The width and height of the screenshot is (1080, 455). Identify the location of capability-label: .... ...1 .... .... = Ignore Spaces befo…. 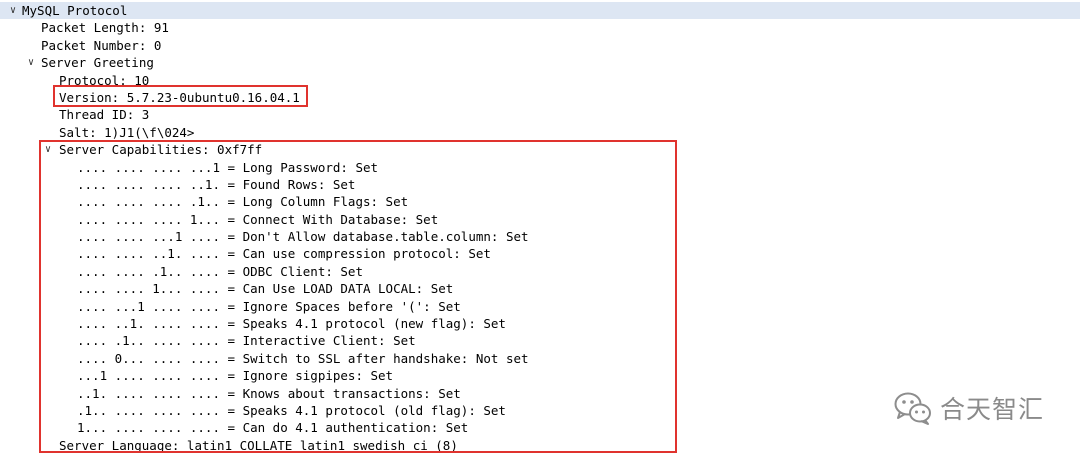
(269, 306).